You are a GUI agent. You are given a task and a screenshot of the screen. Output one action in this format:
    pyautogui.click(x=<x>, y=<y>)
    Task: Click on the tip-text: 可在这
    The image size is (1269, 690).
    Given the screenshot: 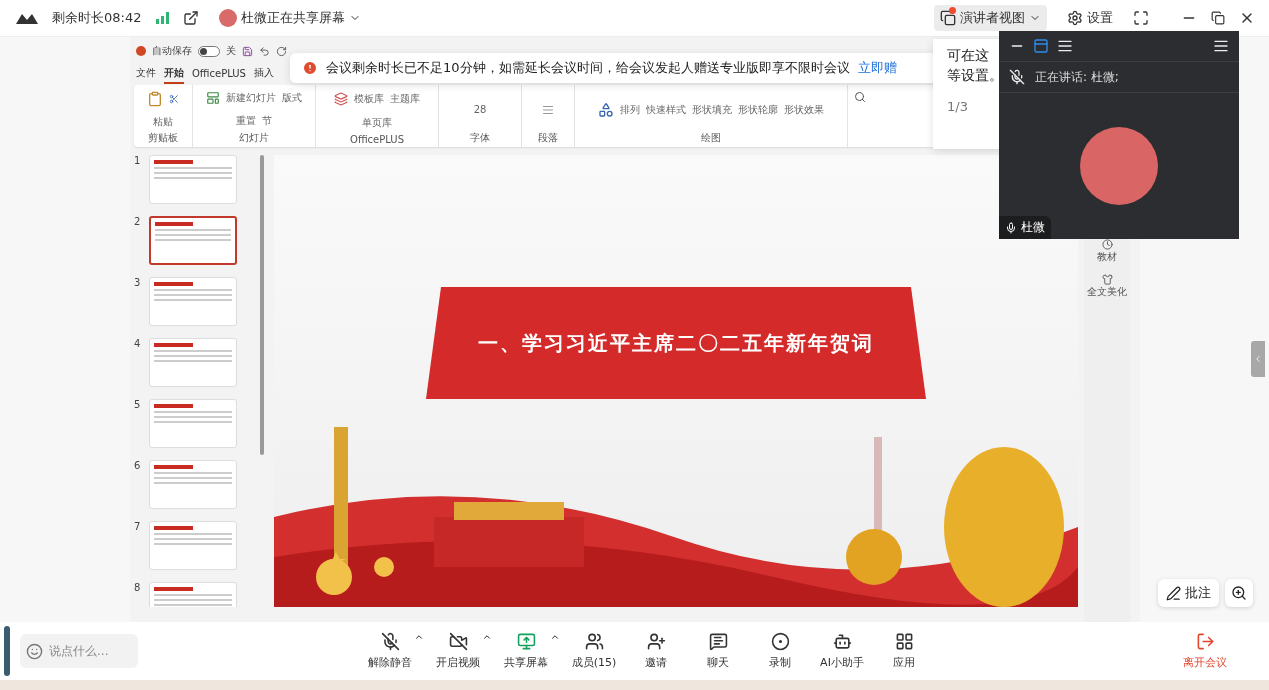 What is the action you would take?
    pyautogui.click(x=968, y=56)
    